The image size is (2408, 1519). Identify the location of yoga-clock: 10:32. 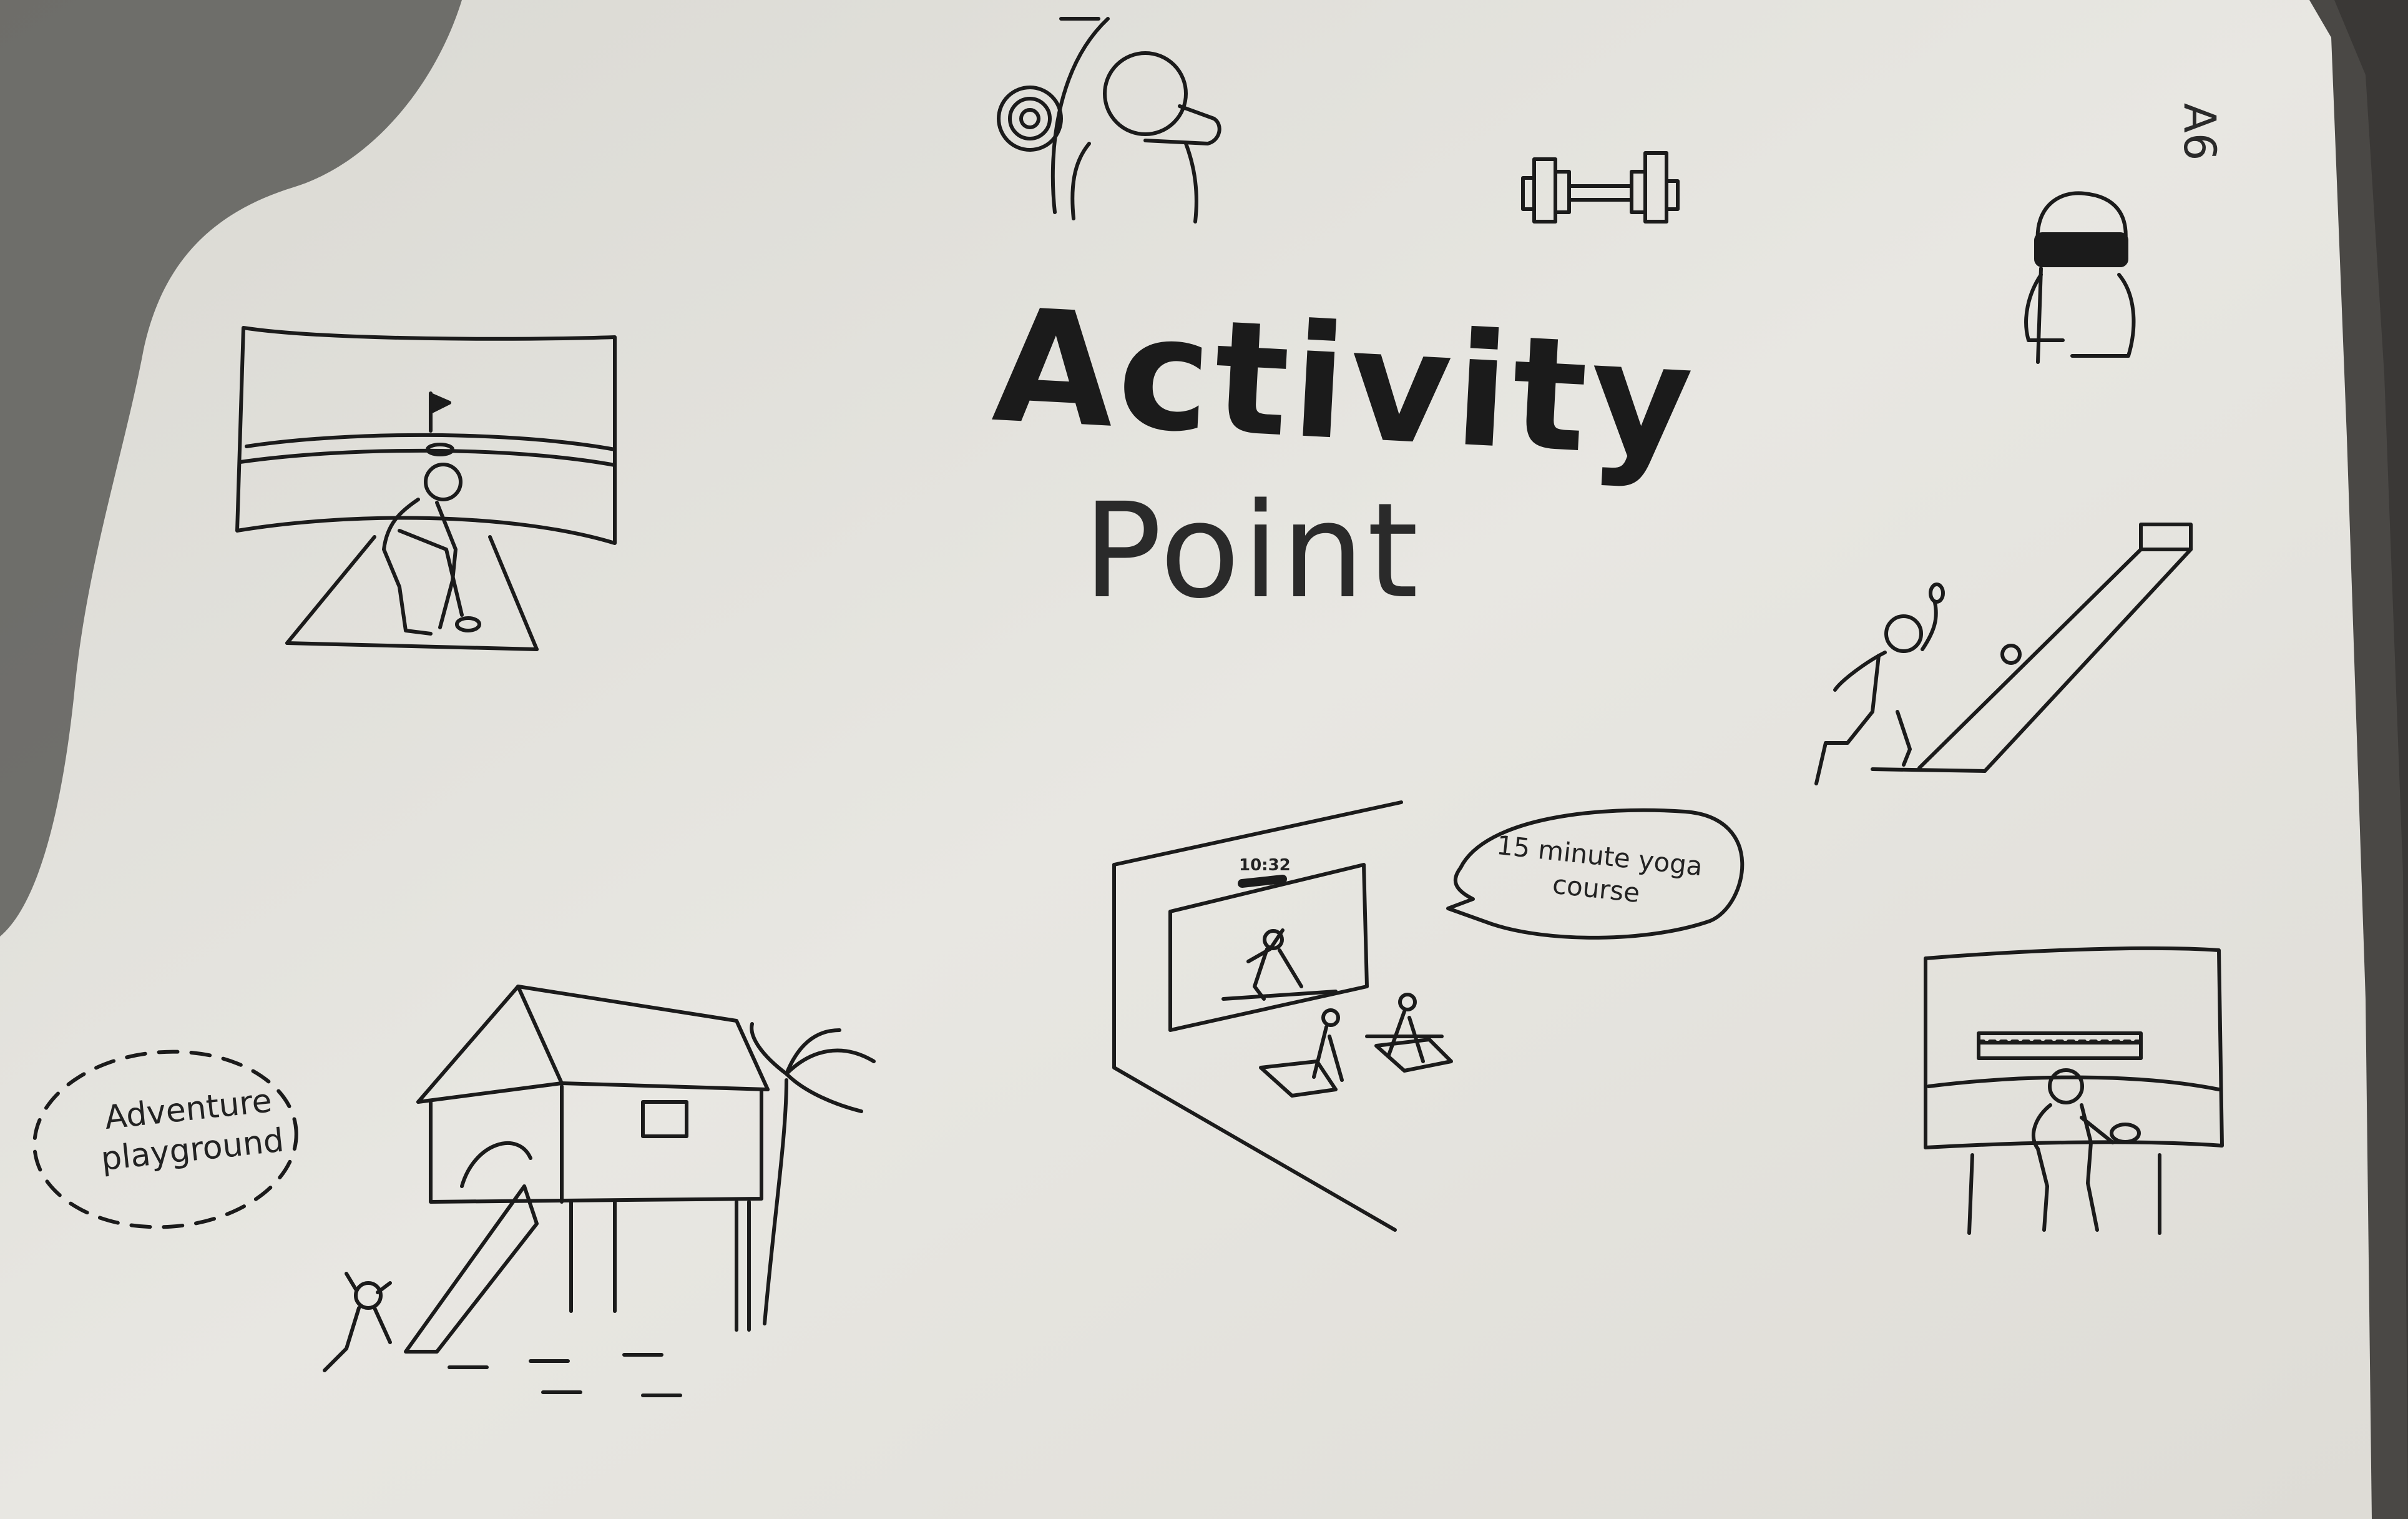
(1265, 866).